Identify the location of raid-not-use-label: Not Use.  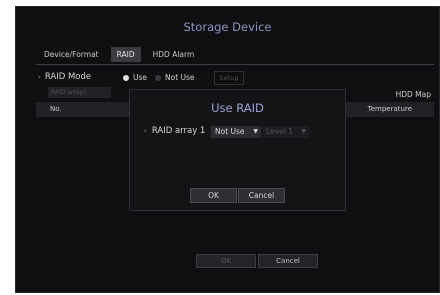
(180, 77).